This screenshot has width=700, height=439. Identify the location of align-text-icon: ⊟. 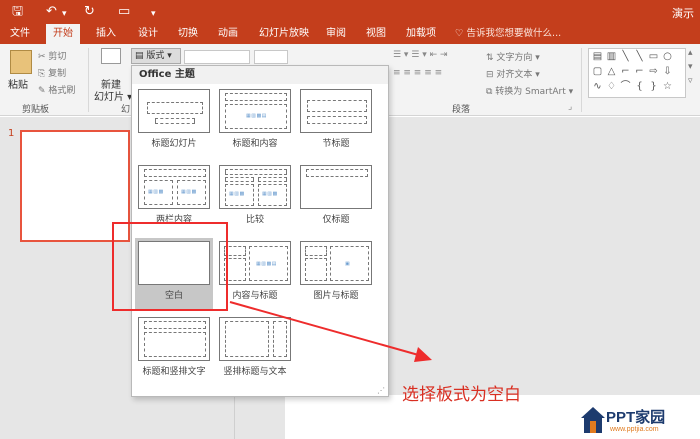
(491, 75).